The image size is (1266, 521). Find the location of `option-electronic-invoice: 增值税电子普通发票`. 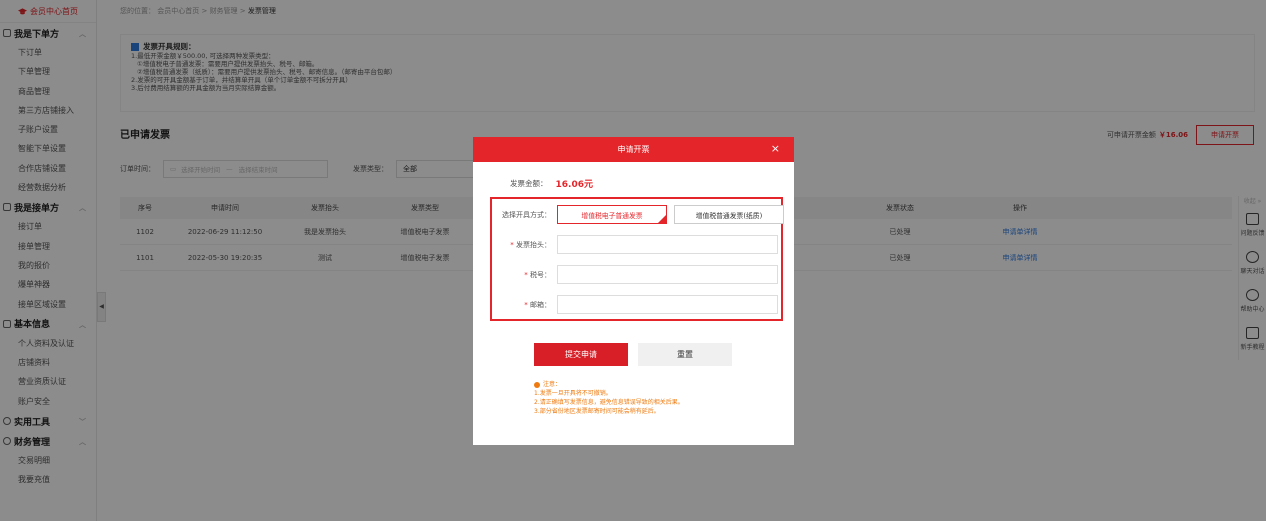

option-electronic-invoice: 增值税电子普通发票 is located at coordinates (612, 214).